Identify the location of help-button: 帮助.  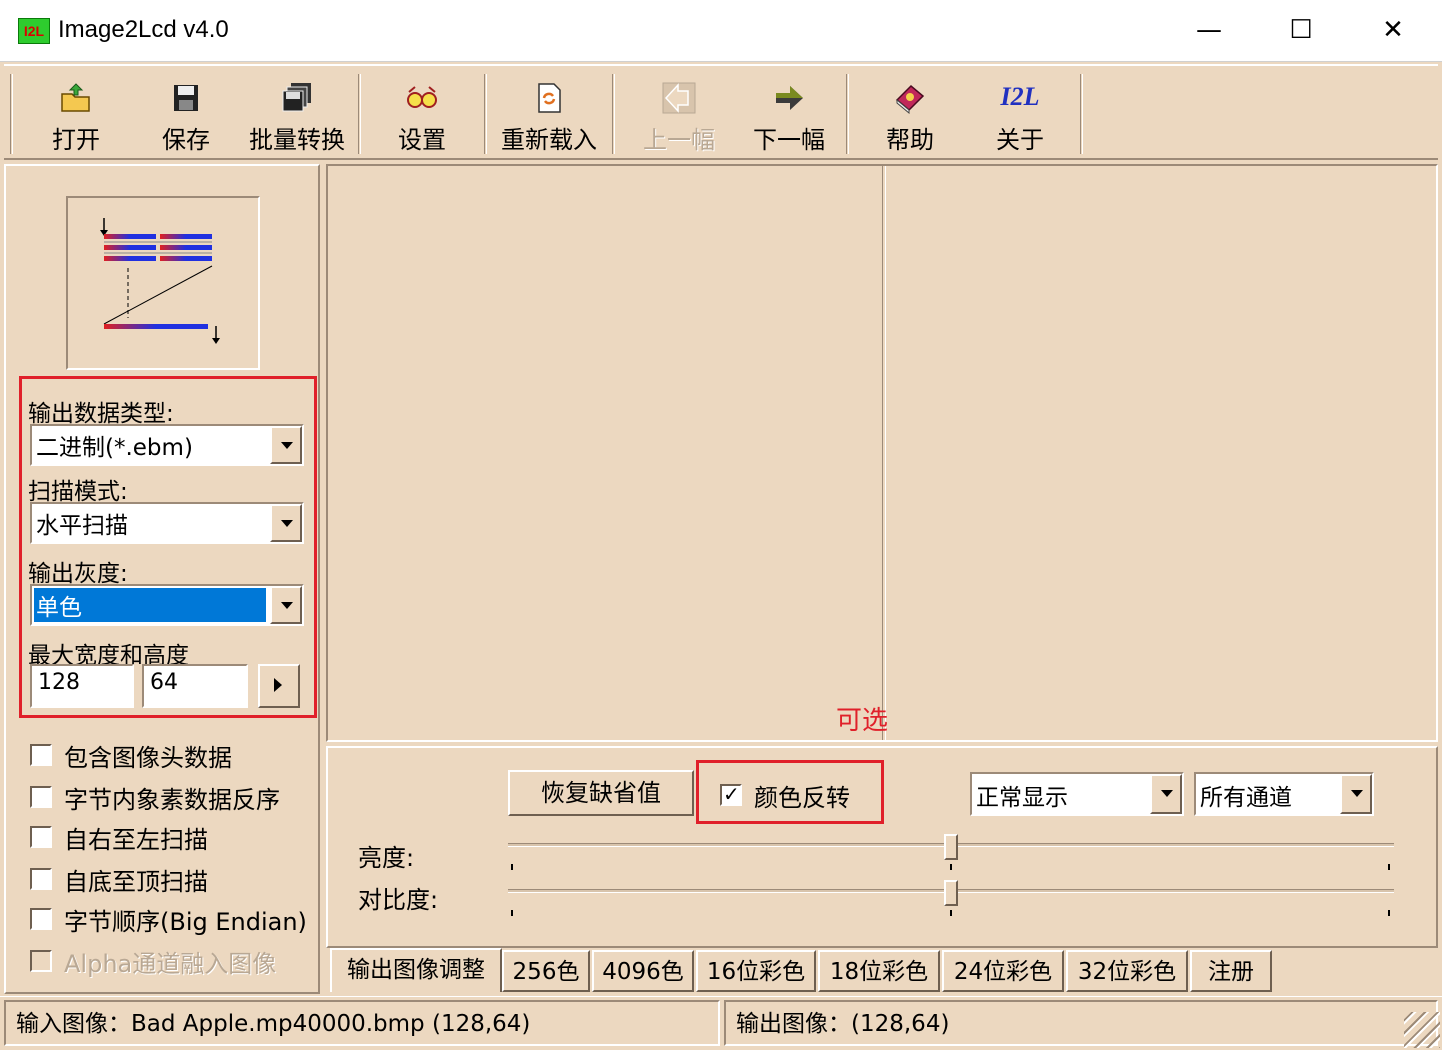
(910, 114).